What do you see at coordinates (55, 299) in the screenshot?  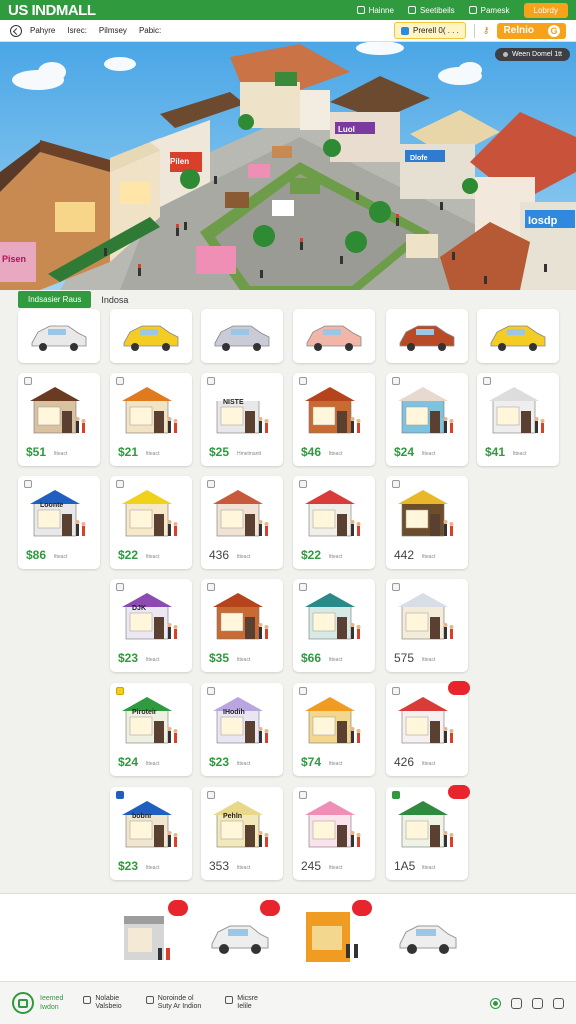 I see `tab-active: Indsasier Raus` at bounding box center [55, 299].